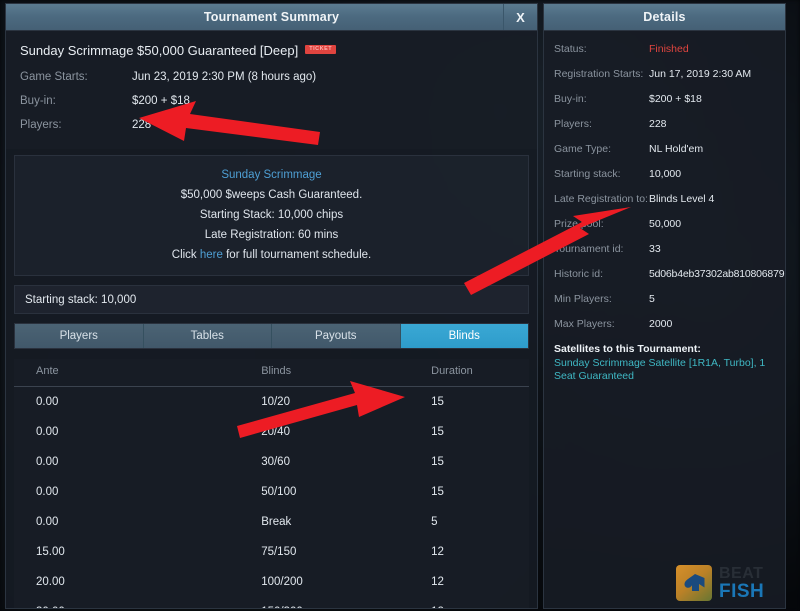 The width and height of the screenshot is (800, 611). What do you see at coordinates (346, 602) in the screenshot?
I see `cell-blinds: 150/300` at bounding box center [346, 602].